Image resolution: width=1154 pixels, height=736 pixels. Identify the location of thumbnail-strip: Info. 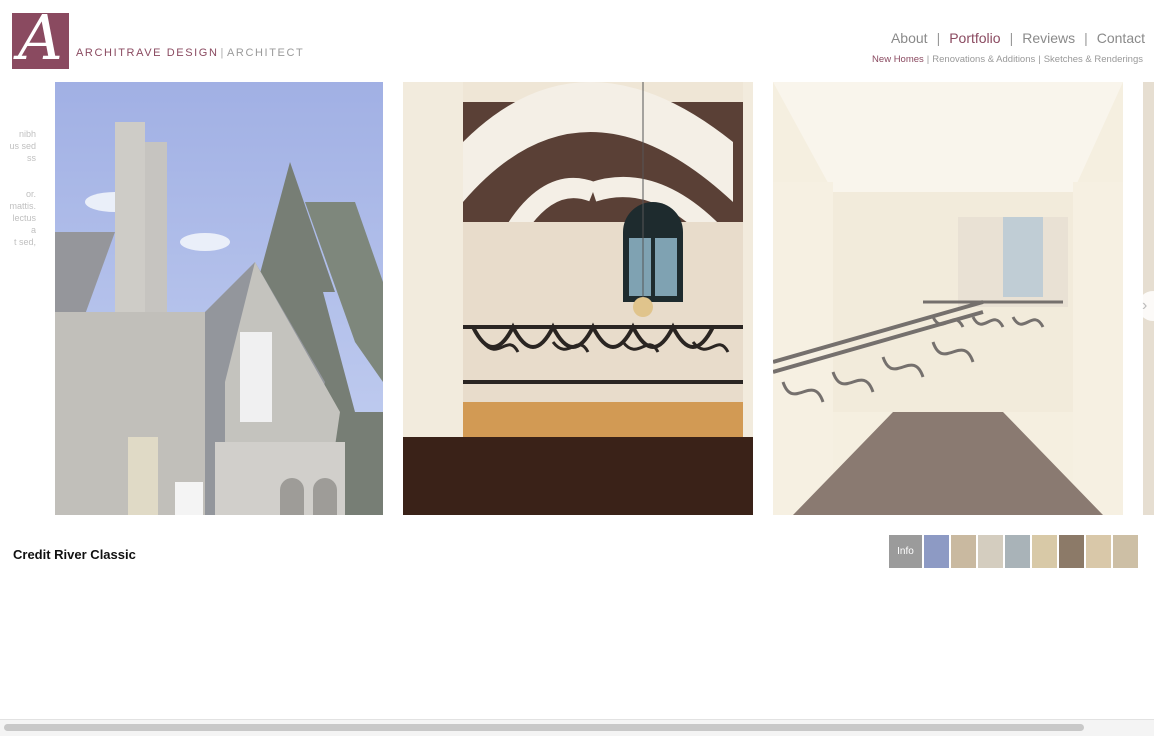
(1013, 551).